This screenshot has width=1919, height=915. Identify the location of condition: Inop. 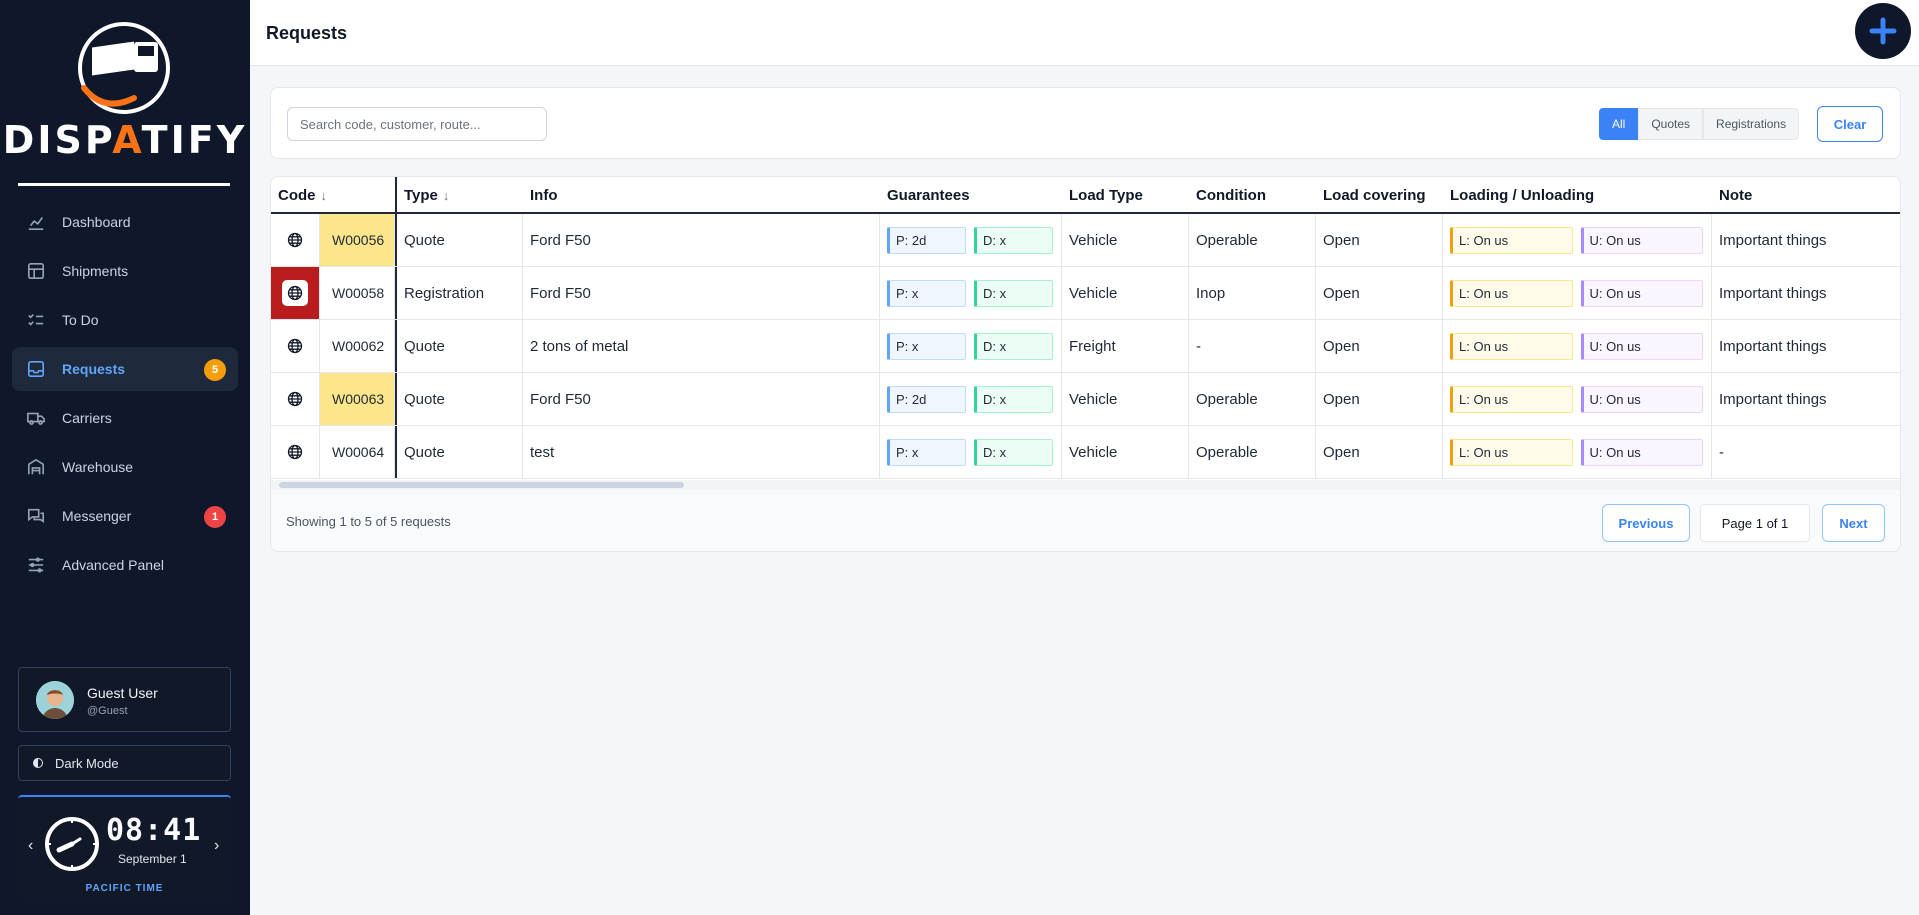
(1252, 293).